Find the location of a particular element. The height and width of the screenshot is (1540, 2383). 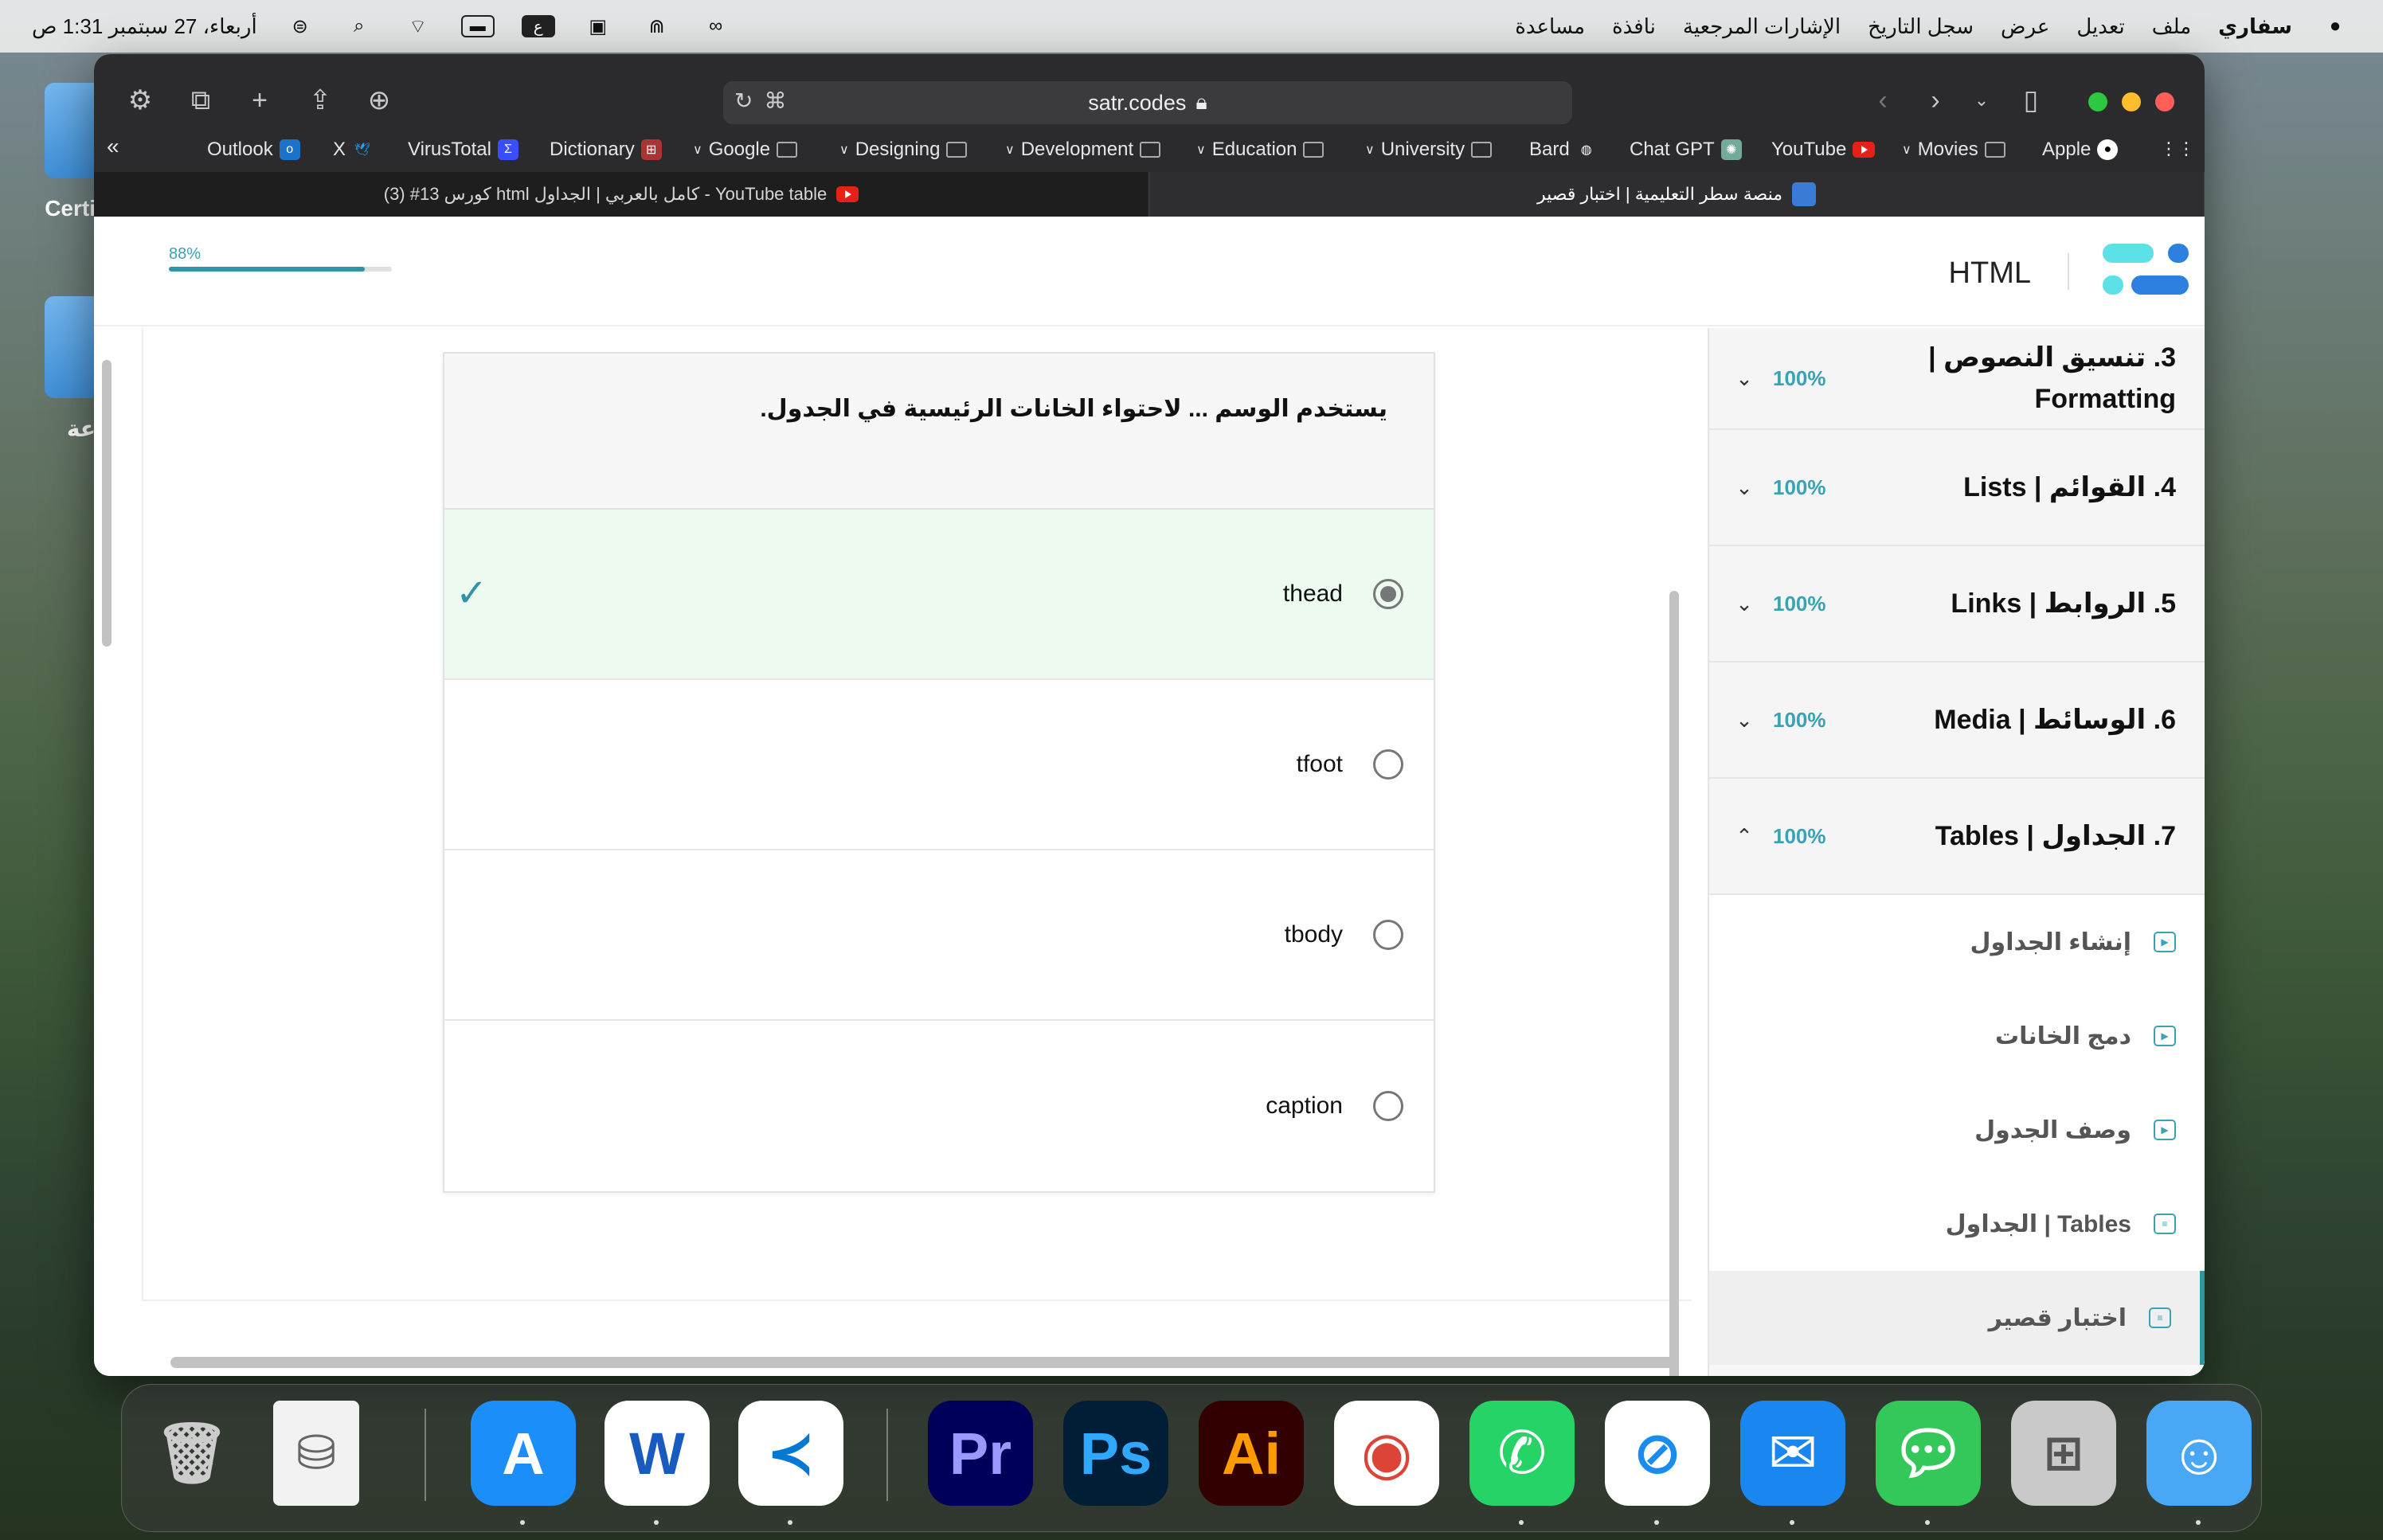

minimize-button is located at coordinates (2131, 101).